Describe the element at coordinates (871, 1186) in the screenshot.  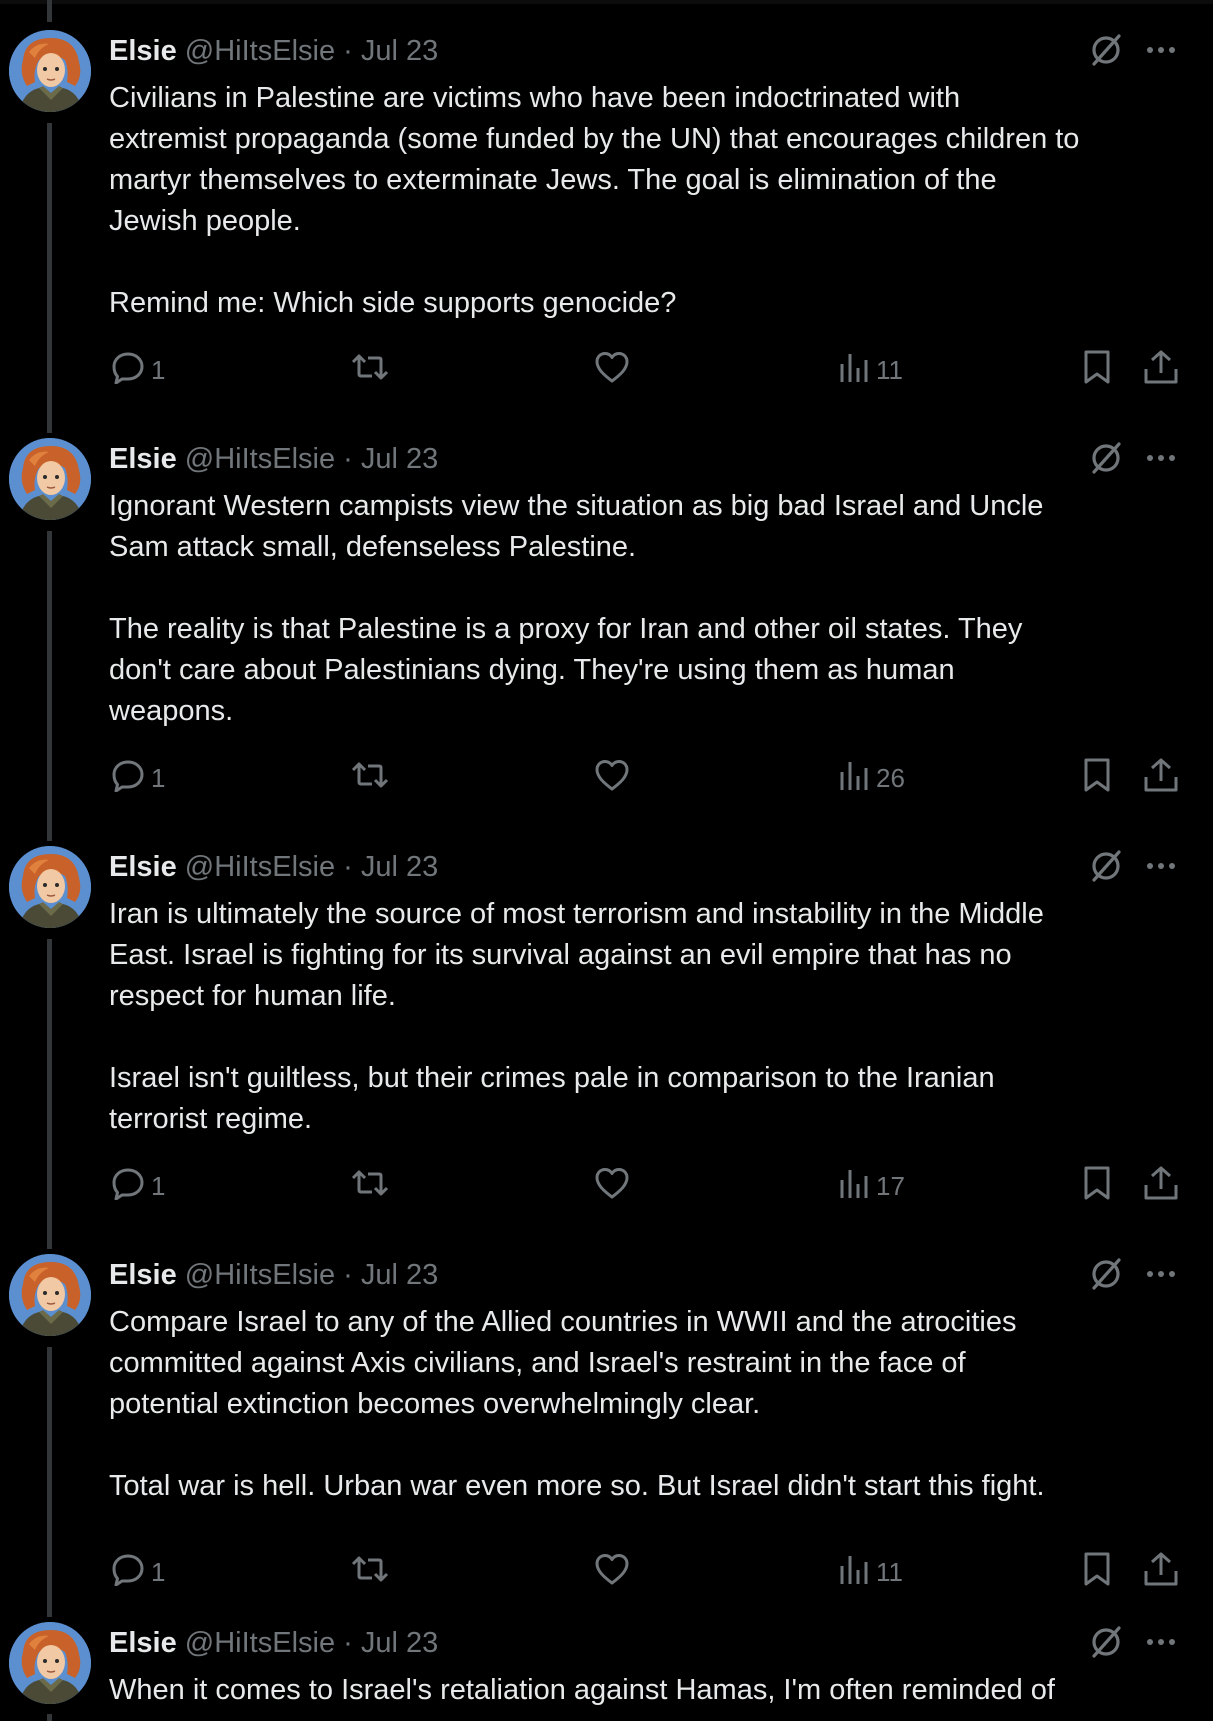
I see `views-button: 17` at that location.